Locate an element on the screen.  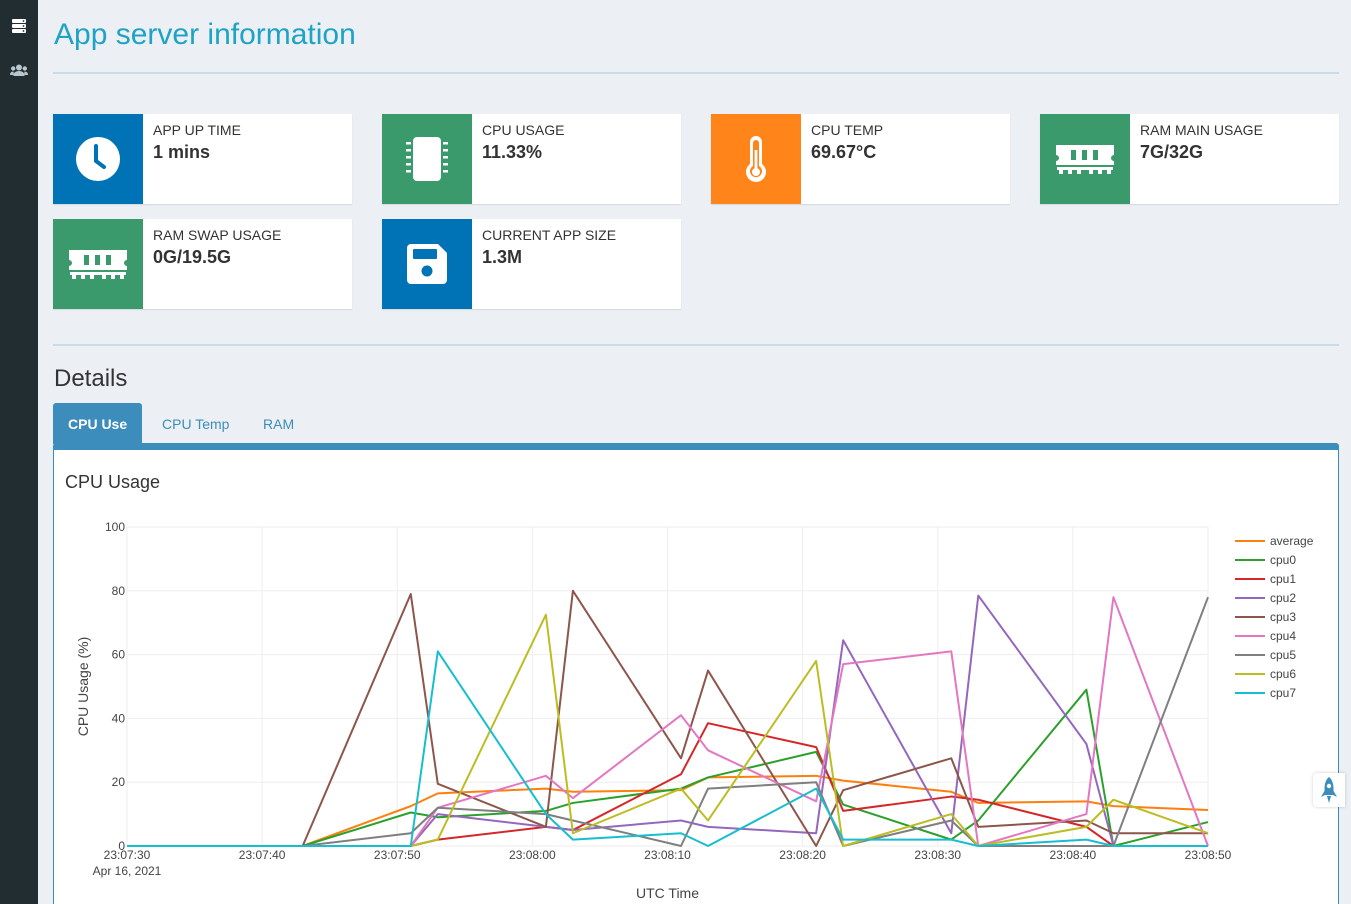
info-box-app-size: CURRENT APP SIZE 1.3M is located at coordinates (531, 264).